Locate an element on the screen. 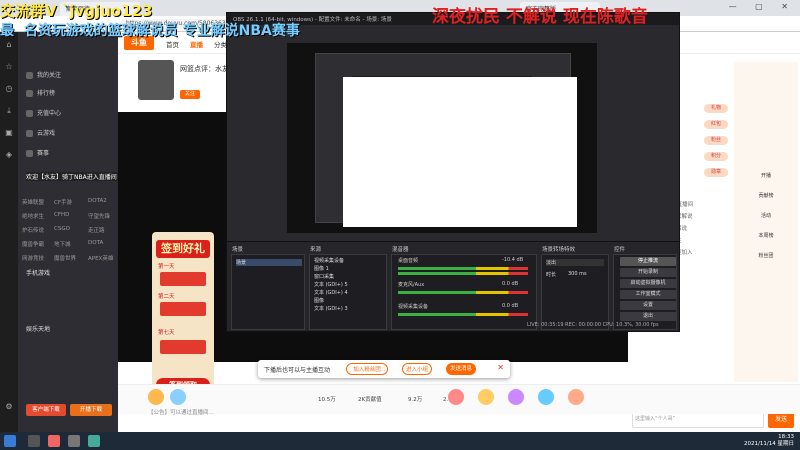  nav-live: 直播 is located at coordinates (196, 44).